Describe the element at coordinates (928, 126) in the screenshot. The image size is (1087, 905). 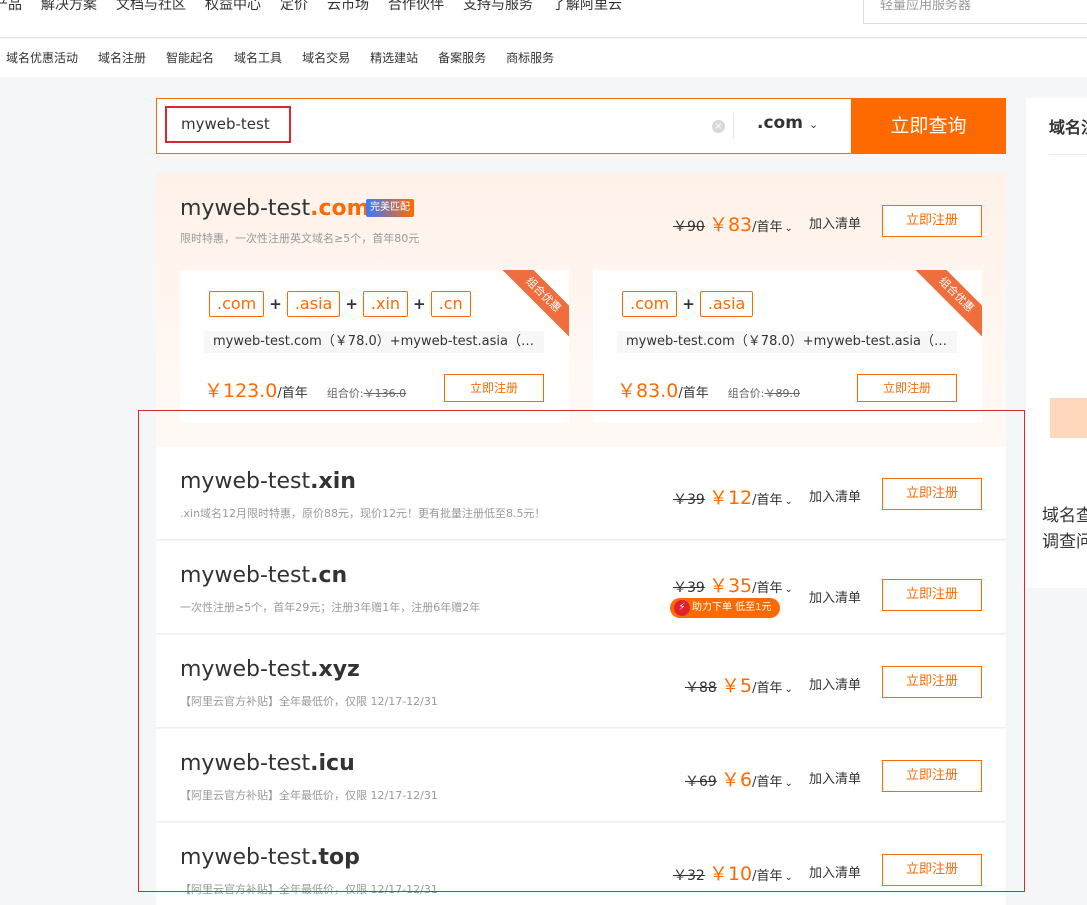
I see `search-submit-button: 立即查询` at that location.